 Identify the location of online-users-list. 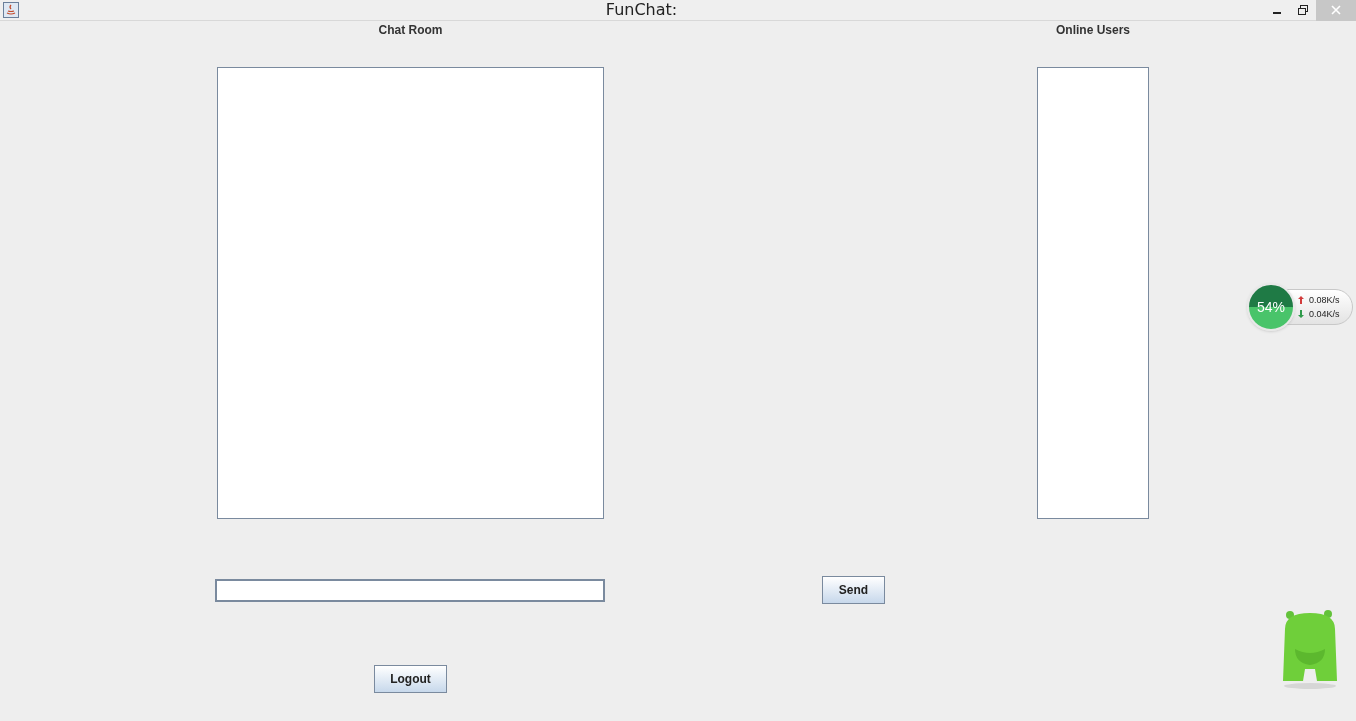
(1093, 293).